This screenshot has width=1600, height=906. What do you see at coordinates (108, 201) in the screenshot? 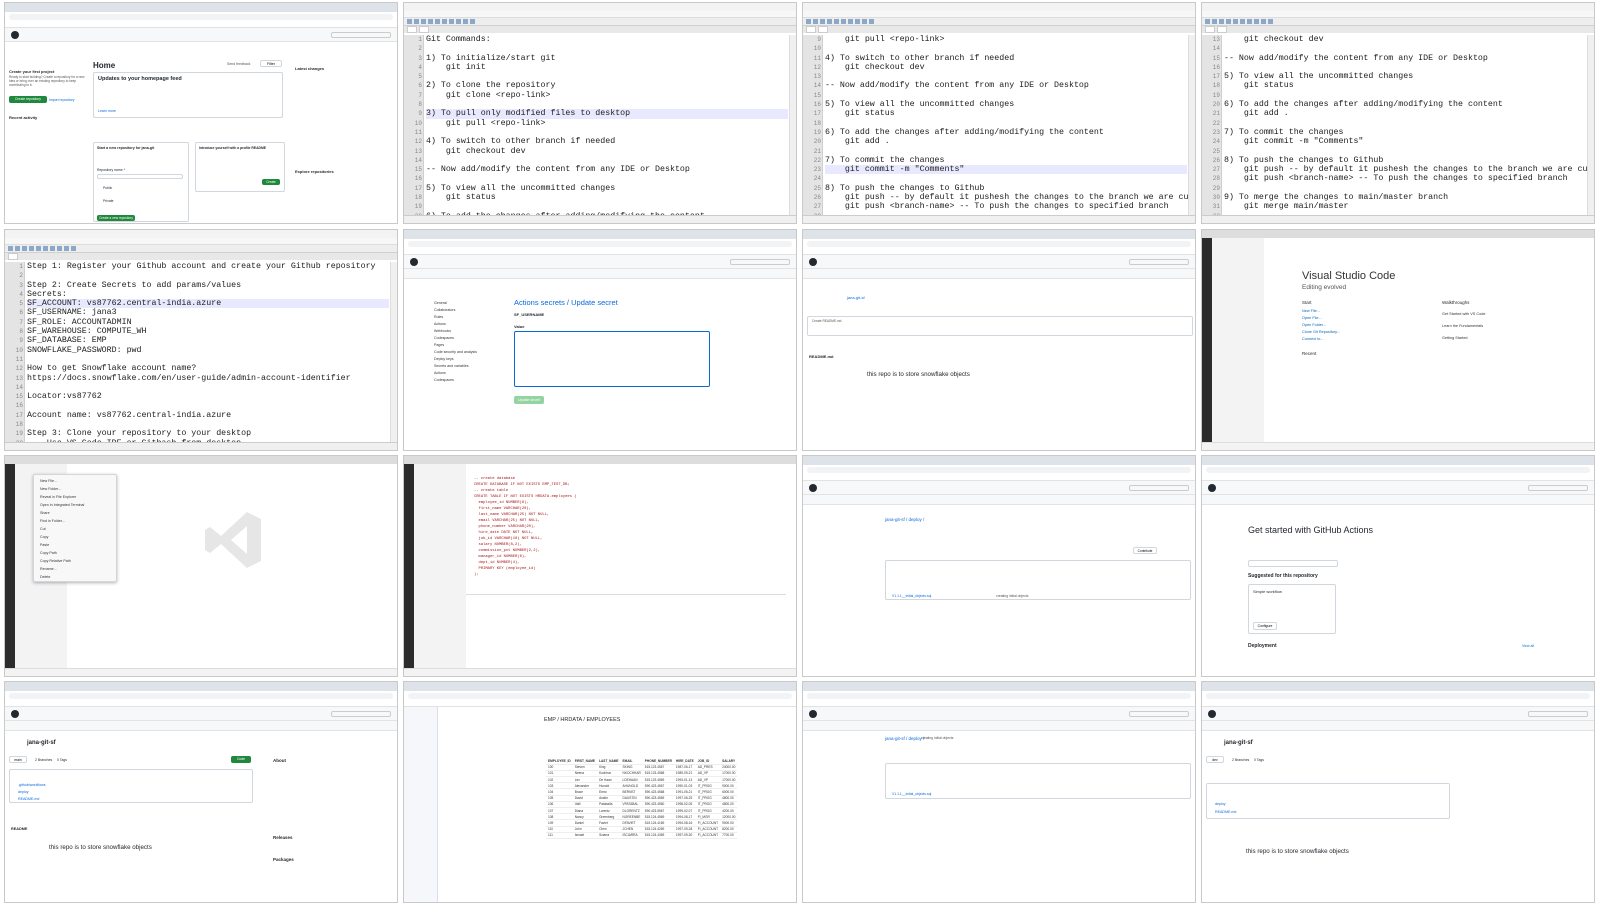
I see `private-option: Private` at bounding box center [108, 201].